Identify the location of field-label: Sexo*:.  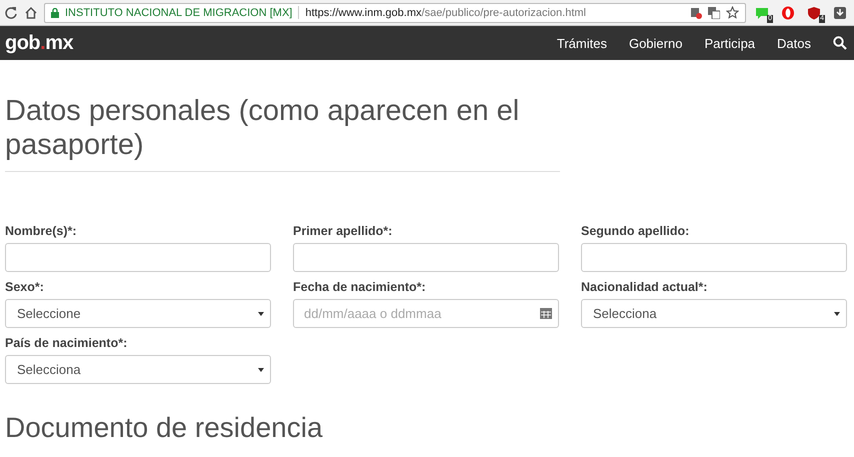
(25, 287).